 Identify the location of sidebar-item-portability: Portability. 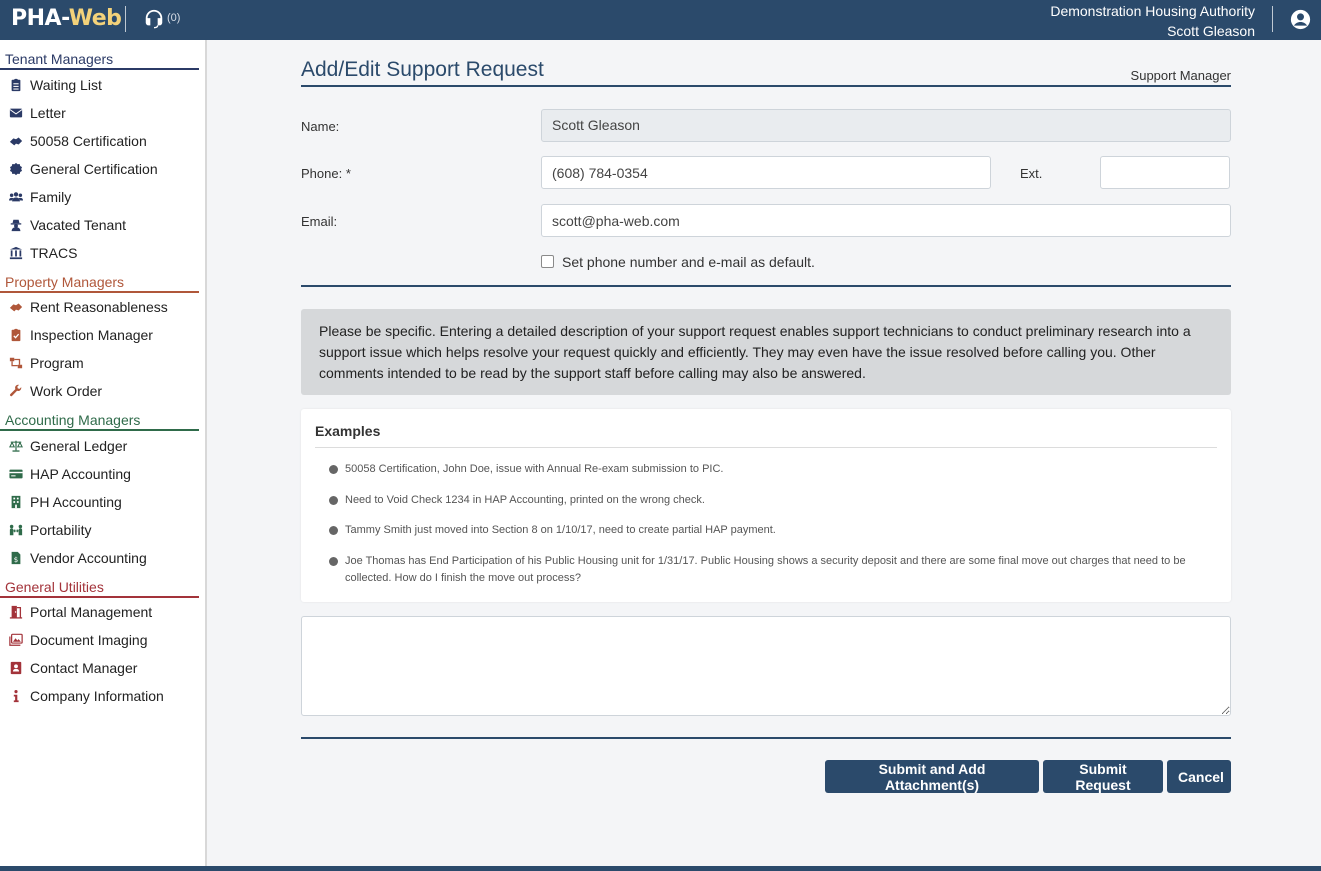
(49, 530).